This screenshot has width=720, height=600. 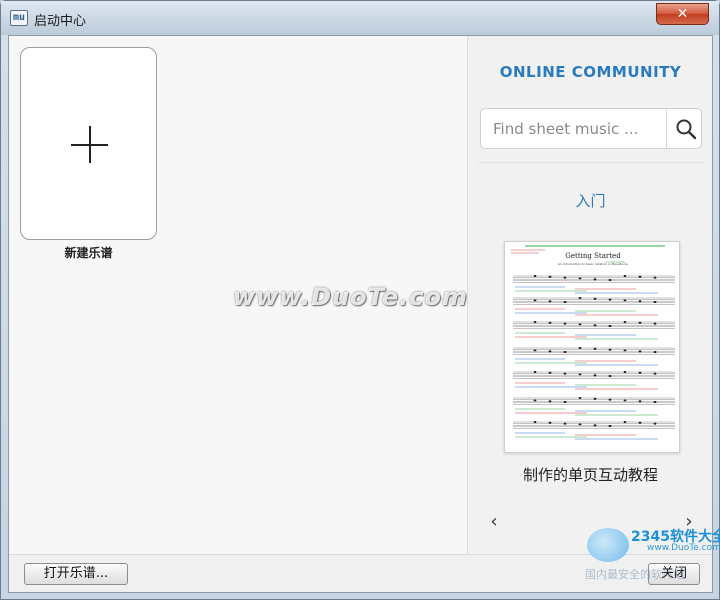 I want to click on getting-started-section-title: 入门, so click(x=590, y=201).